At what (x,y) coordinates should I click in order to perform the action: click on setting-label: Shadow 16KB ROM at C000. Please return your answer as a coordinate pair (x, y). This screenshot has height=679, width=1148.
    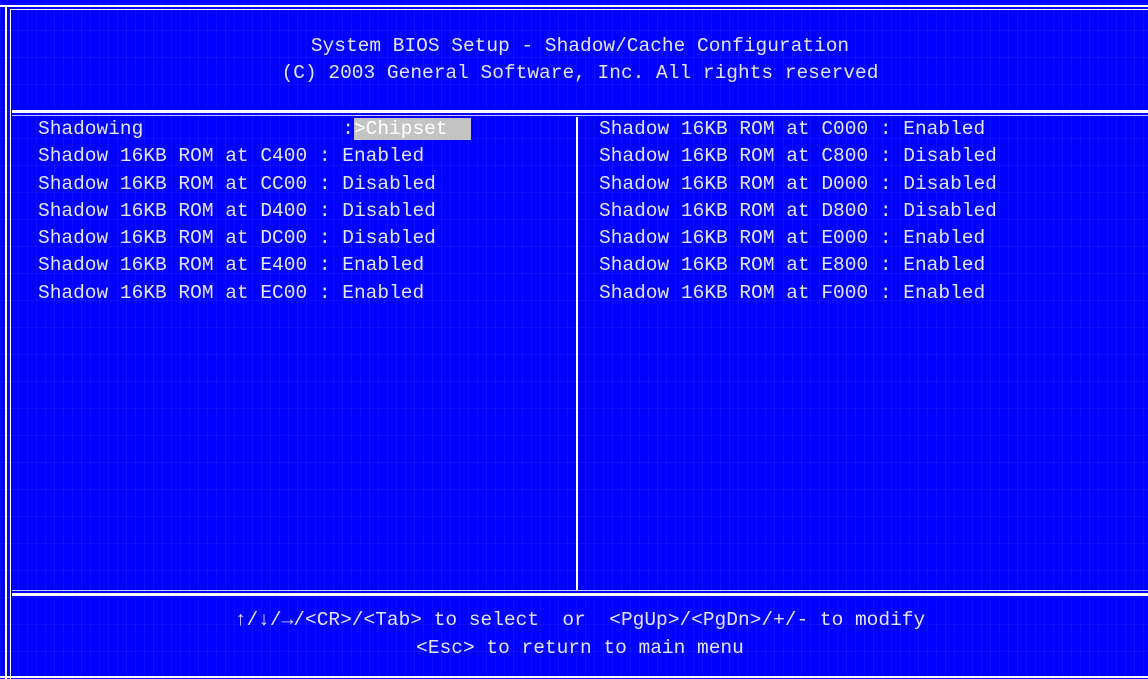
    Looking at the image, I should click on (739, 129).